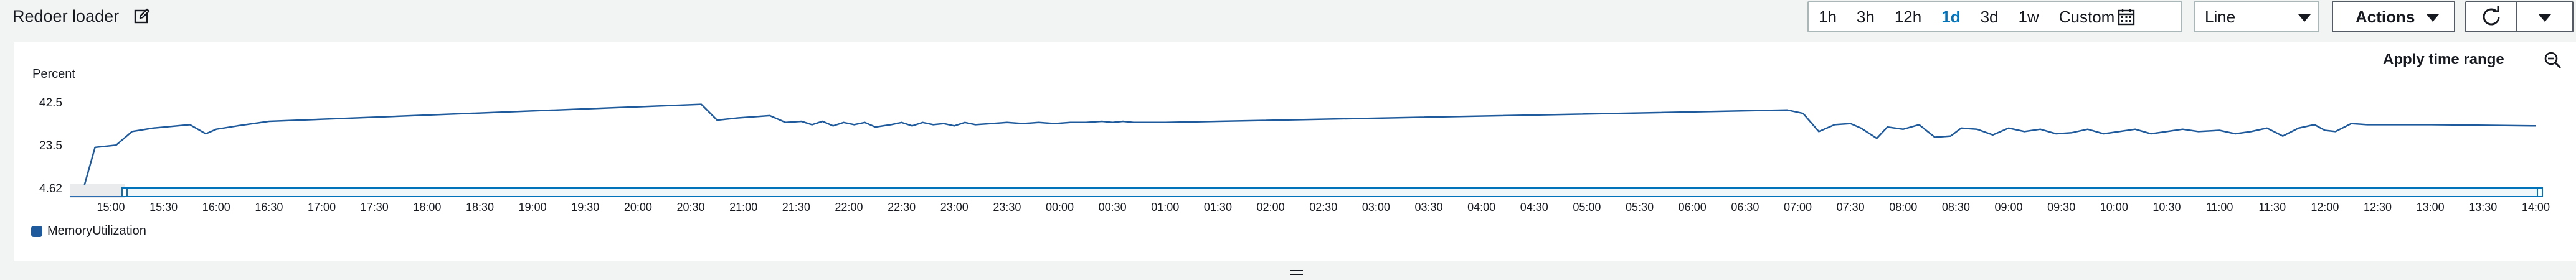 The image size is (2576, 280). Describe the element at coordinates (2536, 207) in the screenshot. I see `x-tick-label: 14:00` at that location.